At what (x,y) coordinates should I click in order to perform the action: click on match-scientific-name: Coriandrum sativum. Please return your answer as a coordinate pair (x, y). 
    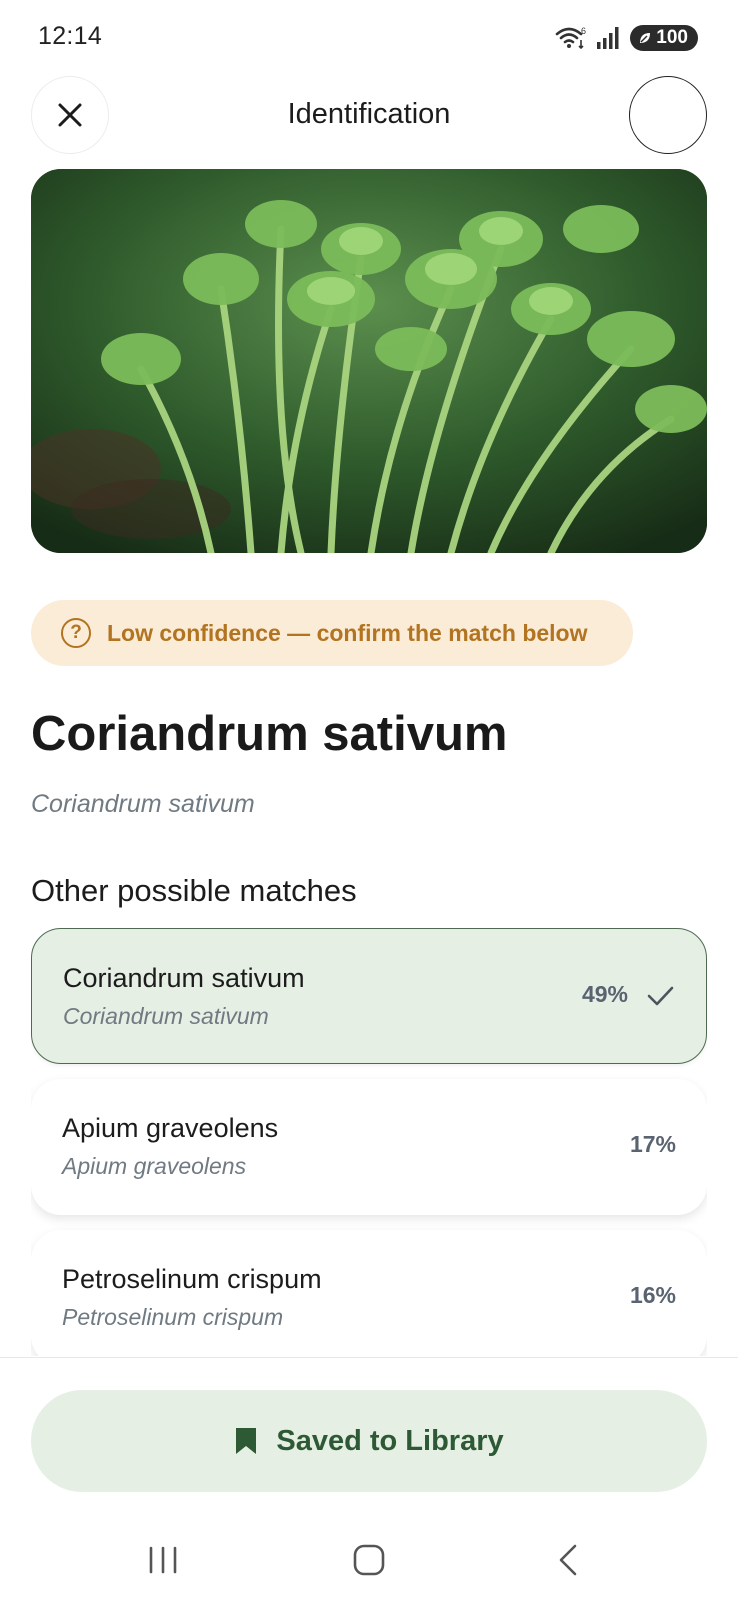
    Looking at the image, I should click on (166, 1016).